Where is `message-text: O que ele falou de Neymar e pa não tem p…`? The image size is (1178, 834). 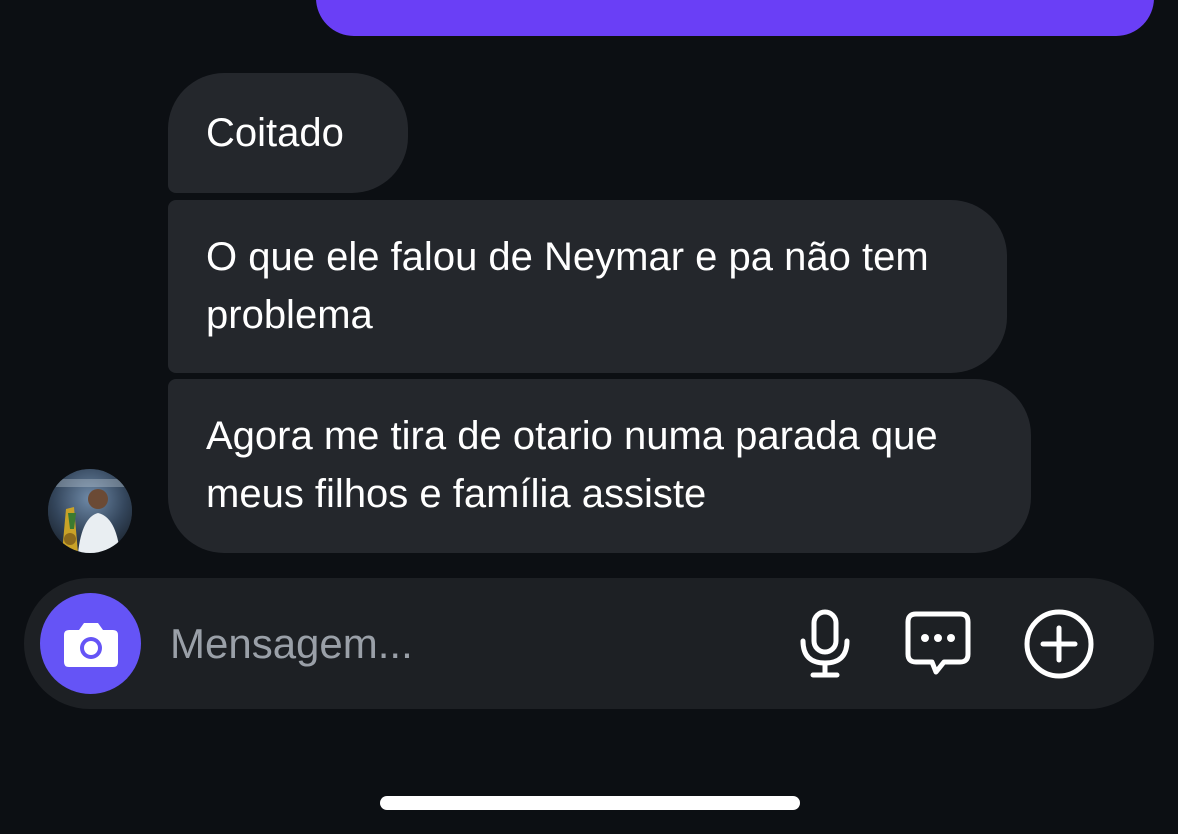
message-text: O que ele falou de Neymar e pa não tem p… is located at coordinates (567, 286).